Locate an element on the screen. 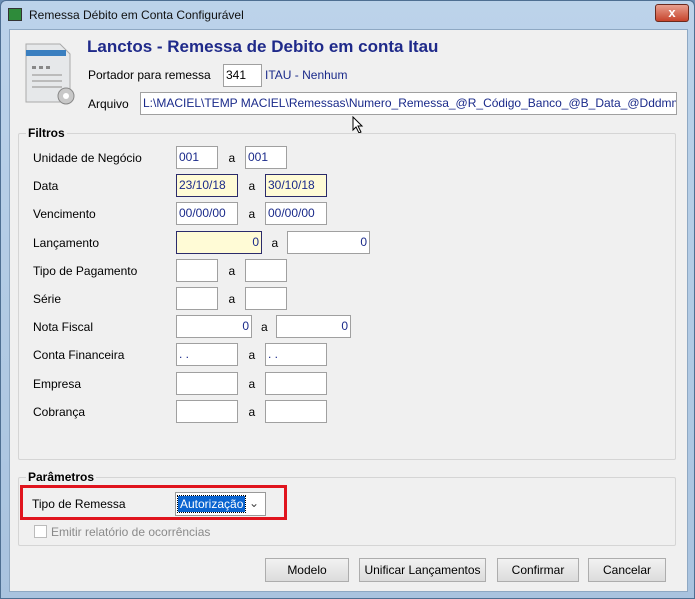  filter-from-input: 001 is located at coordinates (197, 157).